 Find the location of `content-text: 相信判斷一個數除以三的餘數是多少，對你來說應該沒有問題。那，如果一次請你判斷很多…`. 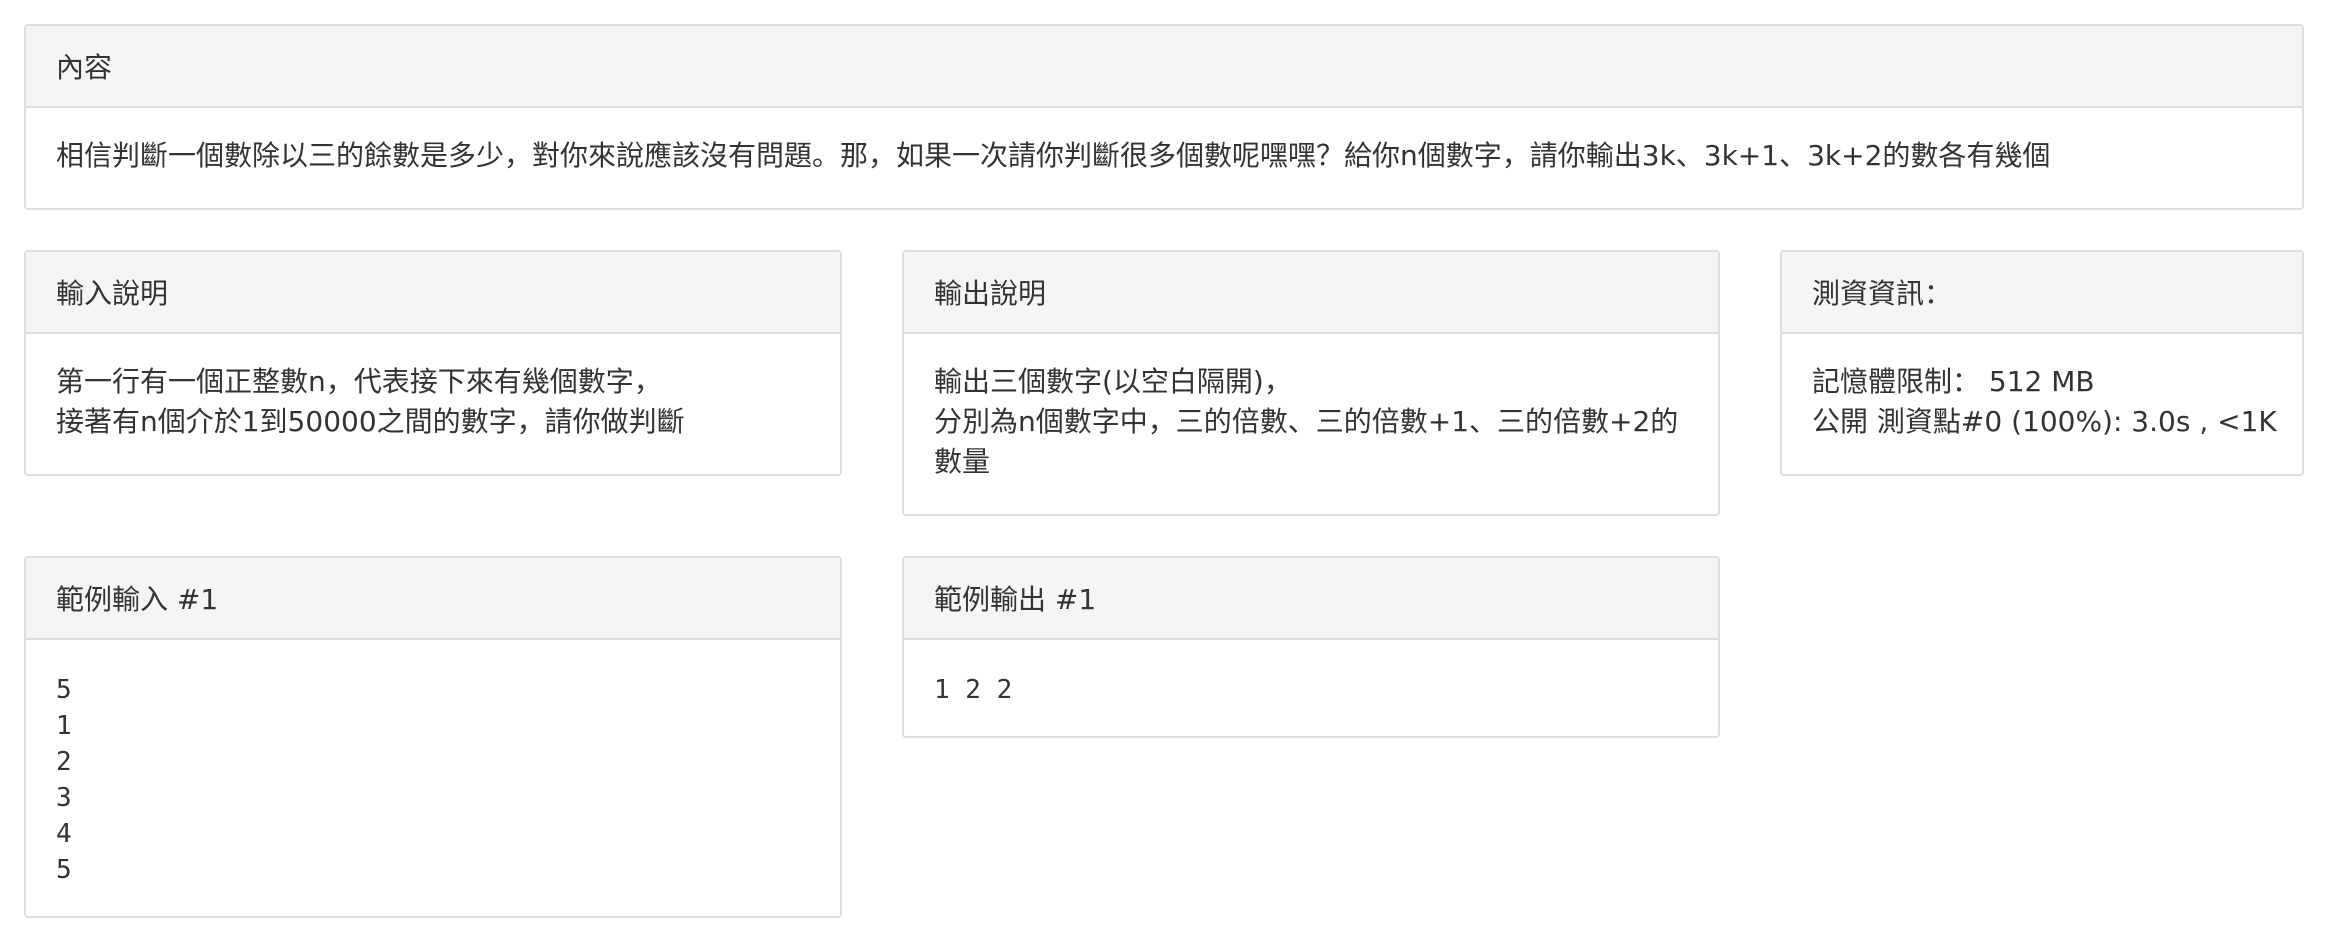

content-text: 相信判斷一個數除以三的餘數是多少，對你來說應該沒有問題。那，如果一次請你判斷很多… is located at coordinates (1053, 155).